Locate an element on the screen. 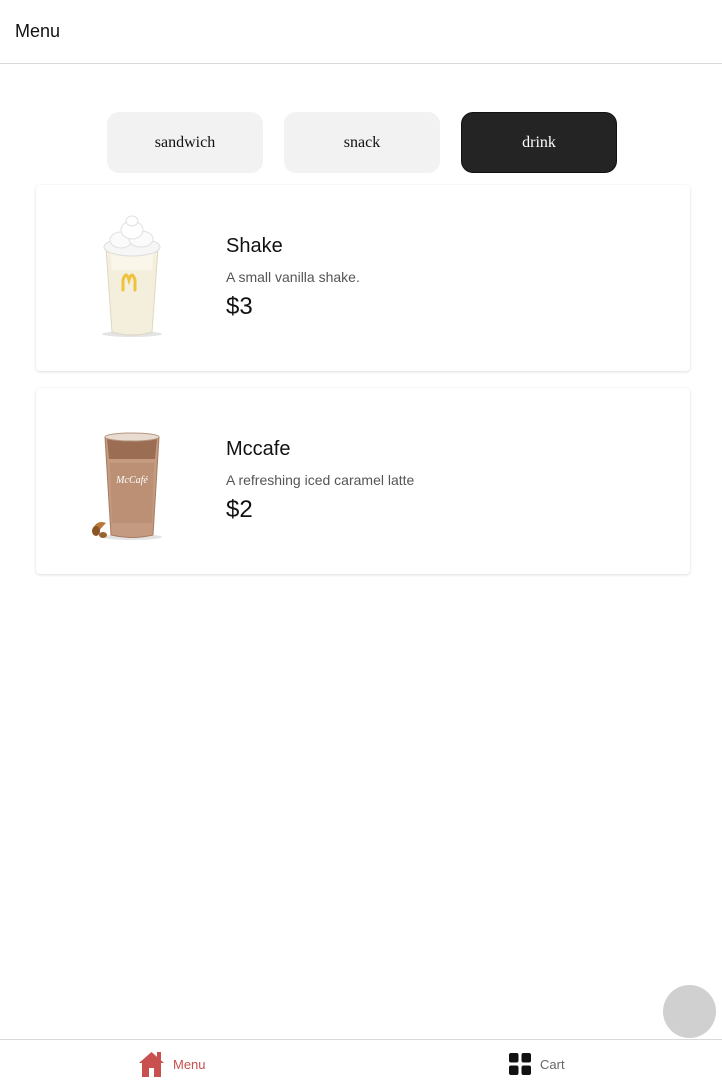  cup-label: McCafé is located at coordinates (131, 480).